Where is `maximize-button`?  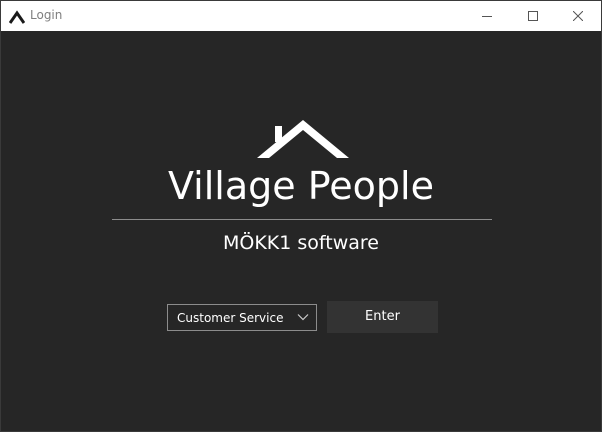
maximize-button is located at coordinates (533, 16).